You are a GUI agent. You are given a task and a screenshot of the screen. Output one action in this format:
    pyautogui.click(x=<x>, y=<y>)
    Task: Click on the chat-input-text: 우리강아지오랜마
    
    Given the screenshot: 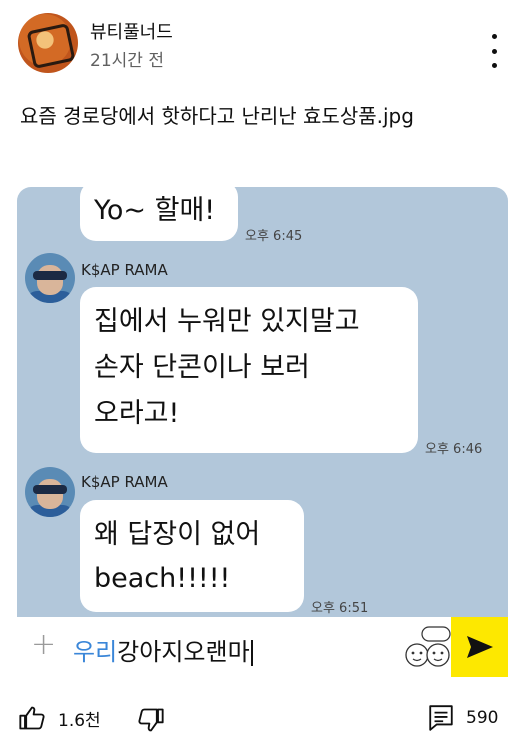 What is the action you would take?
    pyautogui.click(x=163, y=649)
    